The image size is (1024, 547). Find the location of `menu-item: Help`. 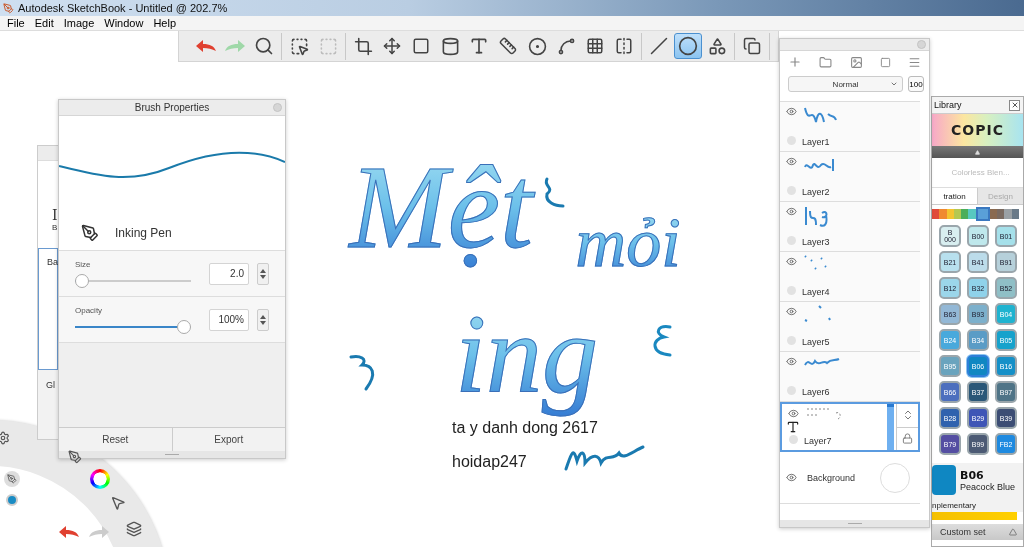

menu-item: Help is located at coordinates (165, 23).